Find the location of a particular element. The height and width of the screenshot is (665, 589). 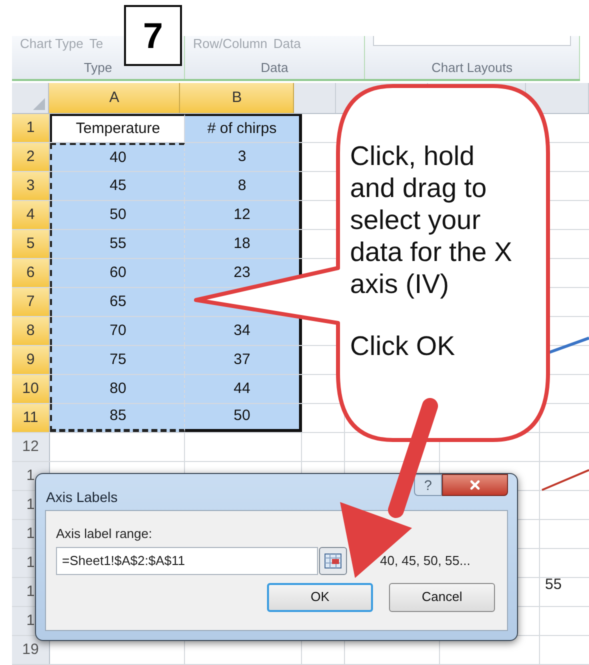

table-cell: 60 is located at coordinates (117, 273).